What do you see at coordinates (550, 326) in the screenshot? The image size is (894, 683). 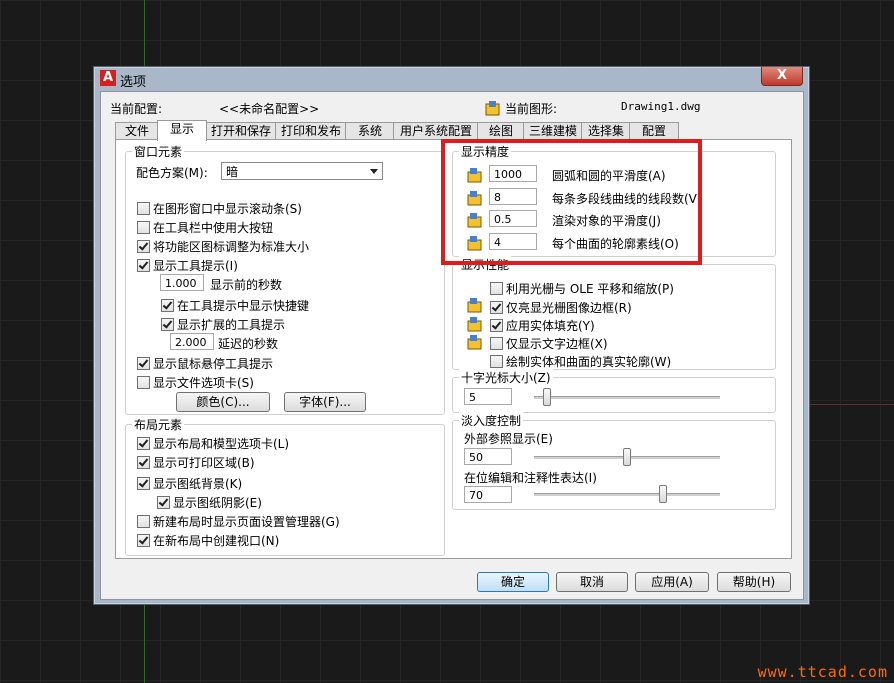 I see `checkbox-label: 应用实体填充(Y)` at bounding box center [550, 326].